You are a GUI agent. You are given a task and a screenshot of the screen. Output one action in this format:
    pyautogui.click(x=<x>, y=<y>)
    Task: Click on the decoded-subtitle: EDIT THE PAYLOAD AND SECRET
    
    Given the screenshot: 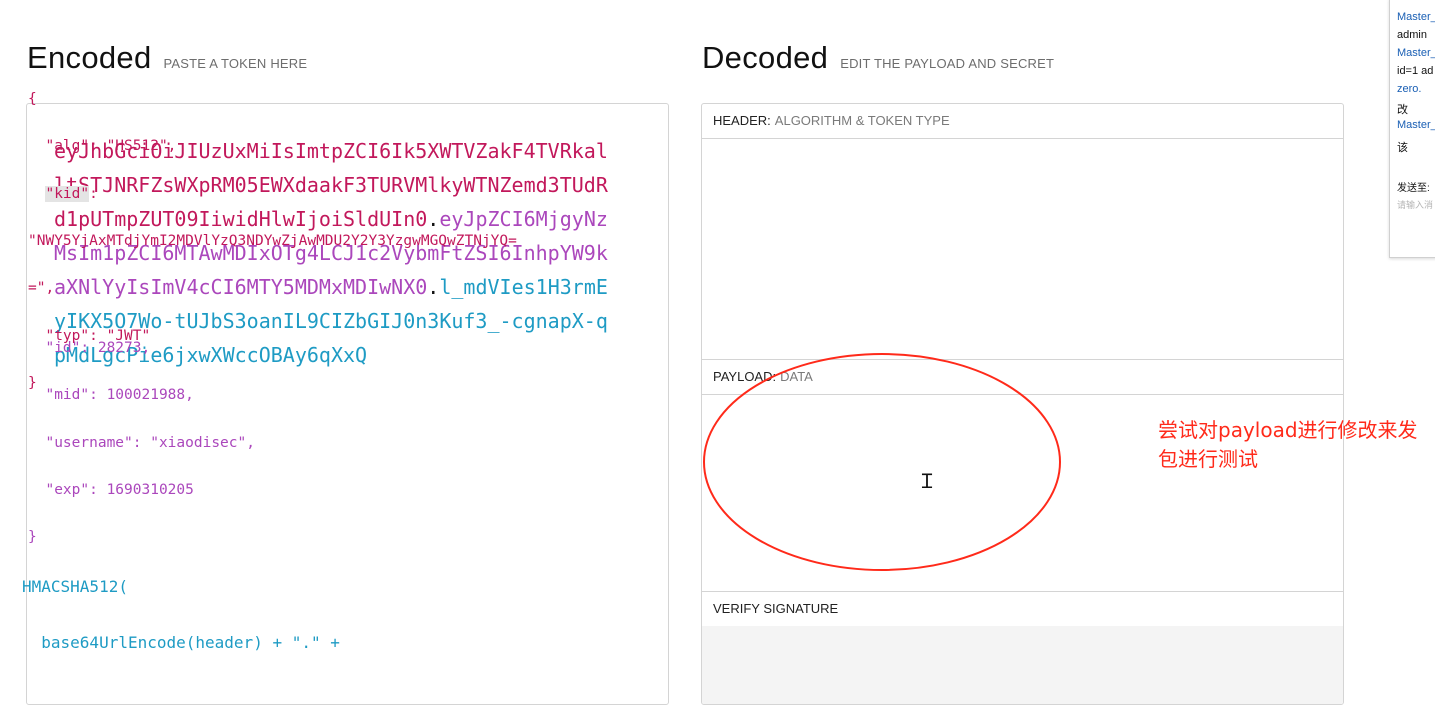 What is the action you would take?
    pyautogui.click(x=947, y=63)
    